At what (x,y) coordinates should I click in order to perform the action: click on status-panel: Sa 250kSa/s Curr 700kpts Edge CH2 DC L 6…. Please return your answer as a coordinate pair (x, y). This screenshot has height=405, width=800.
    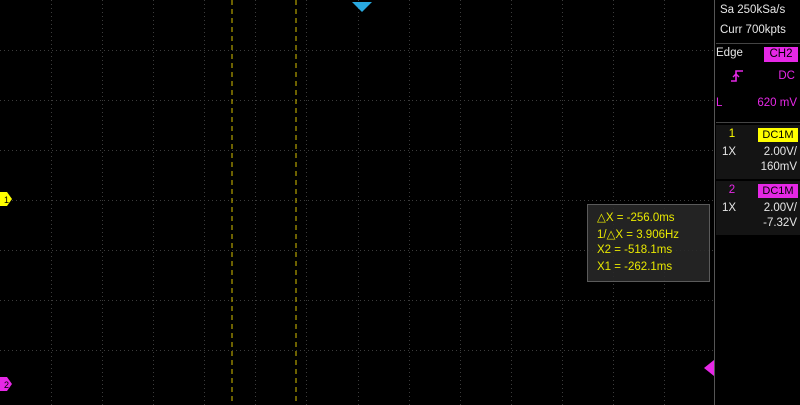
    Looking at the image, I should click on (758, 202).